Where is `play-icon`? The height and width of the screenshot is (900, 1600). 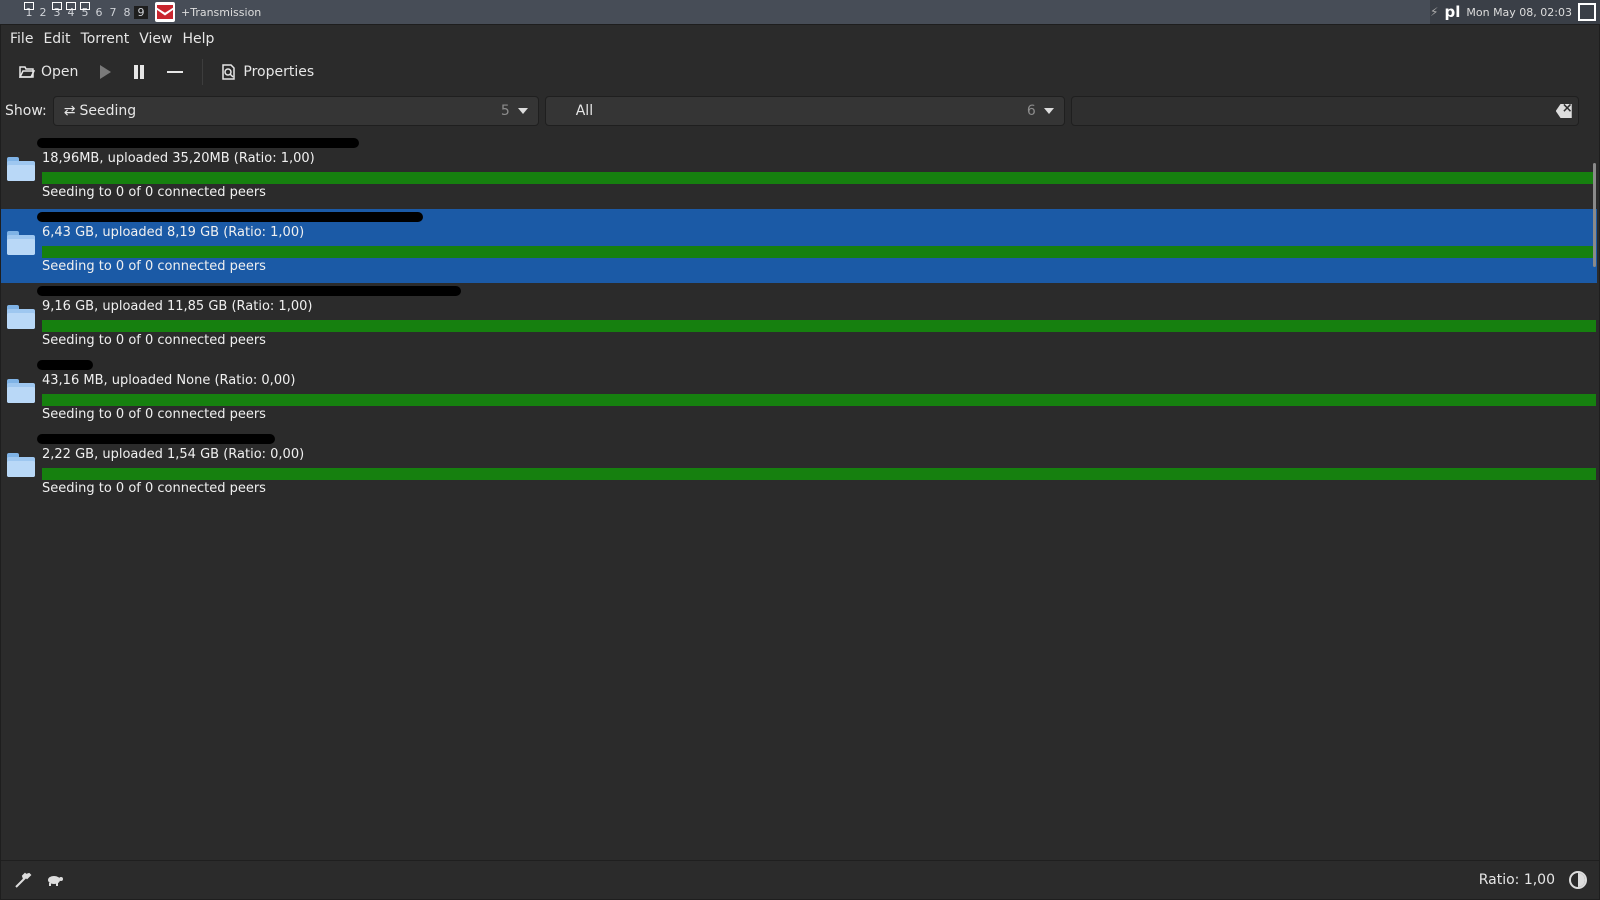
play-icon is located at coordinates (106, 72).